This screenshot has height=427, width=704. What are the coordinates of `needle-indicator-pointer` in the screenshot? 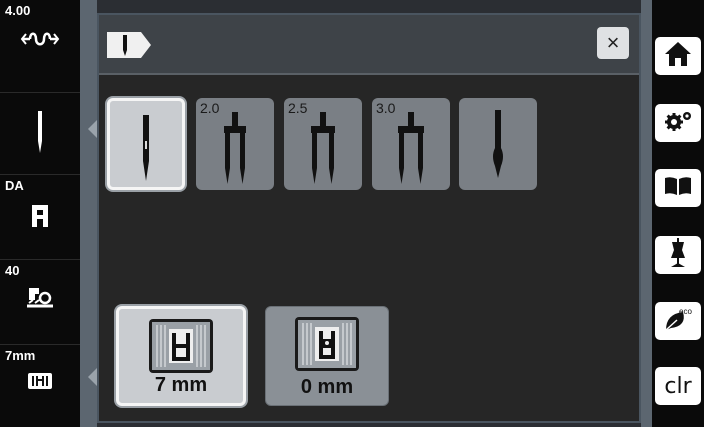 It's located at (92, 129).